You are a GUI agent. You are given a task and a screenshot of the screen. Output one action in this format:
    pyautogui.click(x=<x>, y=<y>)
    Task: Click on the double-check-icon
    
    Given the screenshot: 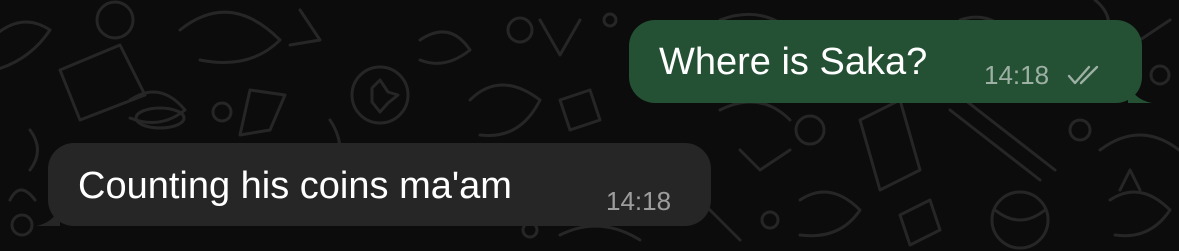 What is the action you would take?
    pyautogui.click(x=1083, y=75)
    